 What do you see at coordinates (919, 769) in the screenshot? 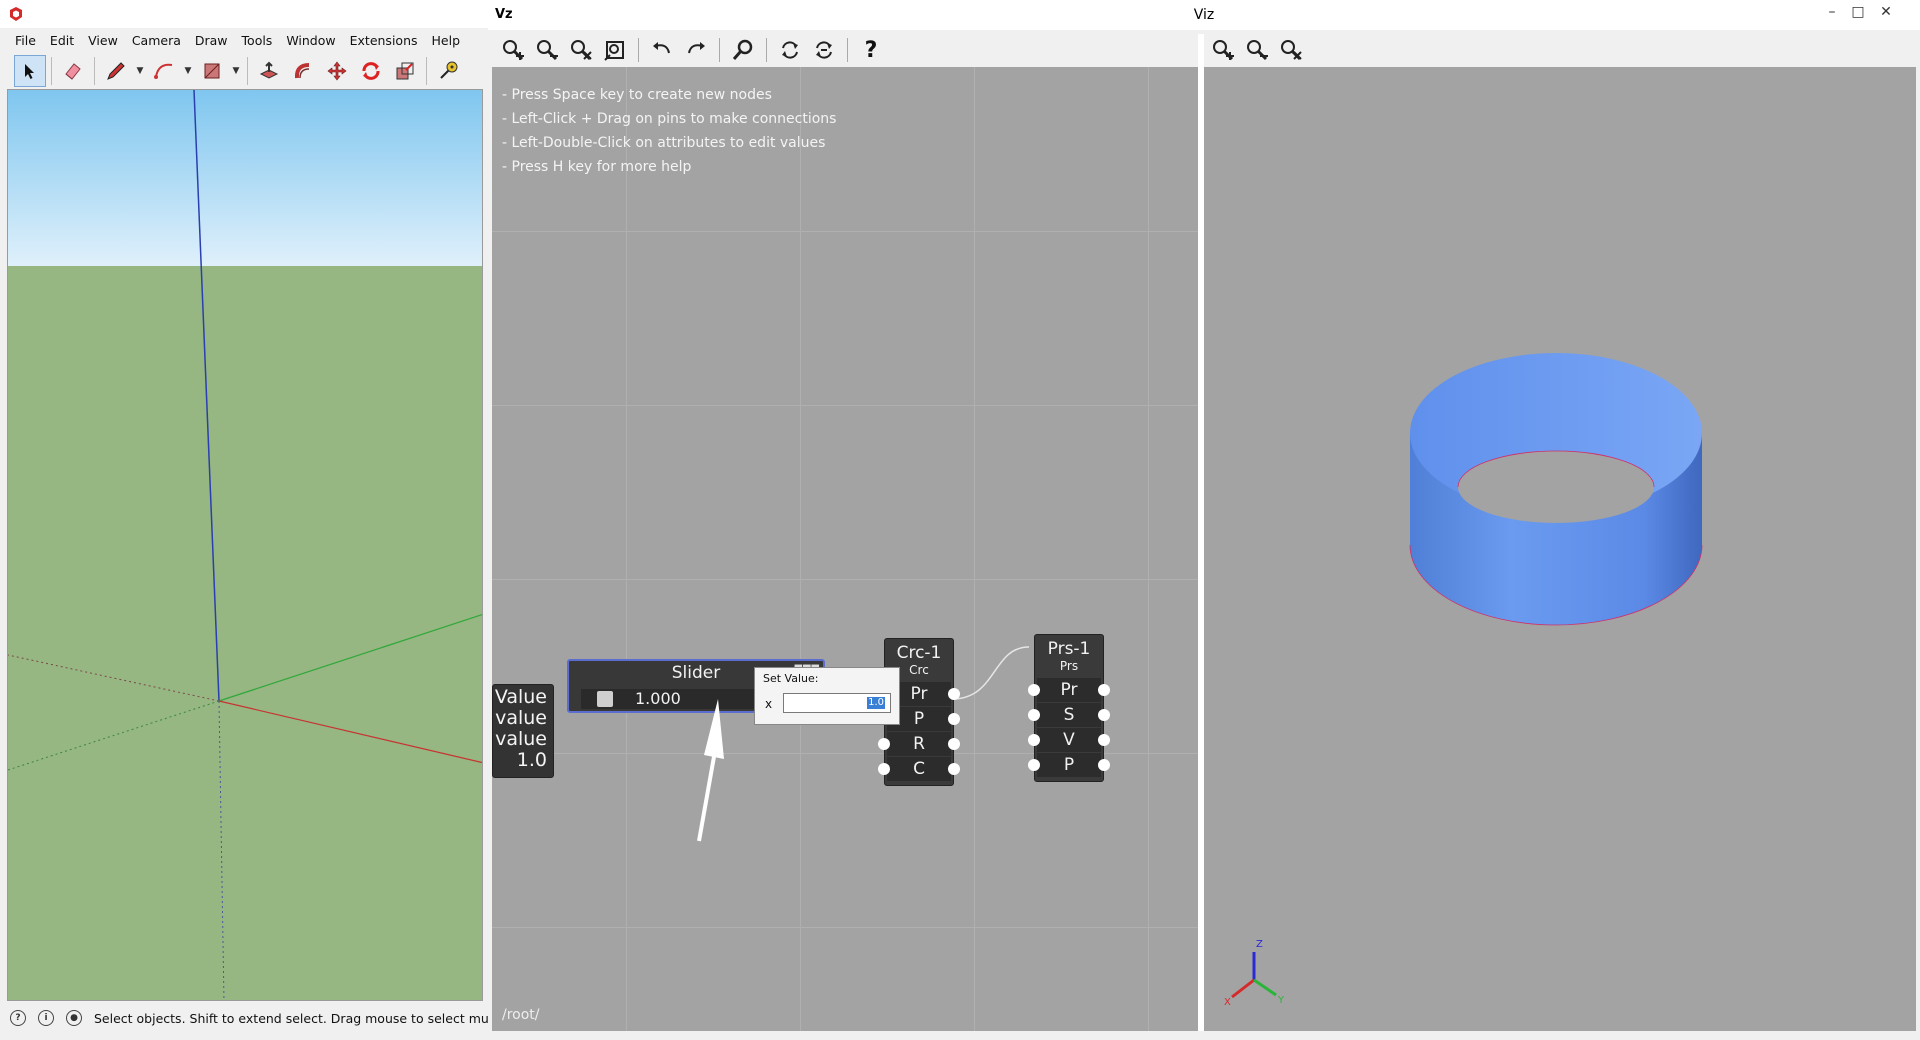
I see `pin-row: C` at bounding box center [919, 769].